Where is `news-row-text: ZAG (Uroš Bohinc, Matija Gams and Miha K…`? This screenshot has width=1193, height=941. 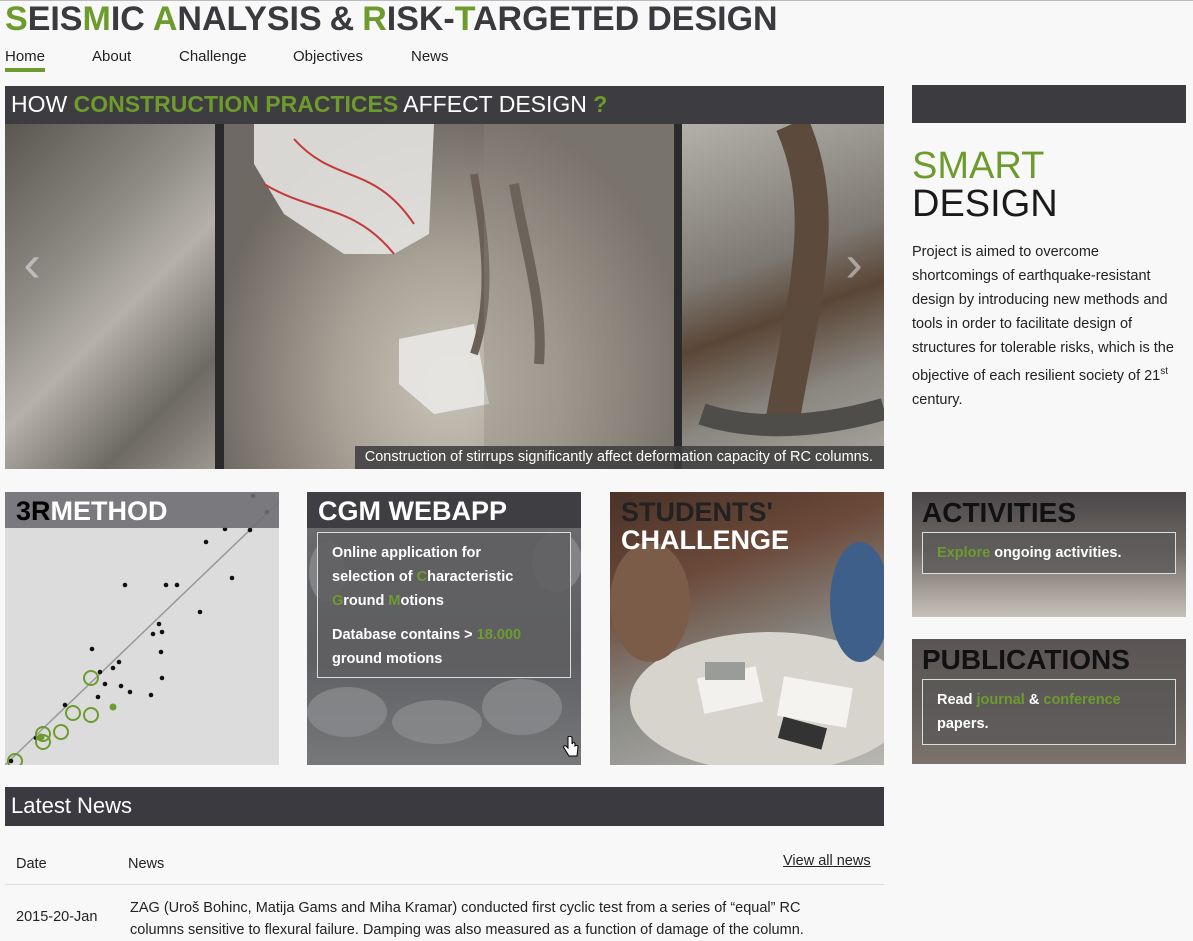 news-row-text: ZAG (Uroš Bohinc, Matija Gams and Miha K… is located at coordinates (467, 919).